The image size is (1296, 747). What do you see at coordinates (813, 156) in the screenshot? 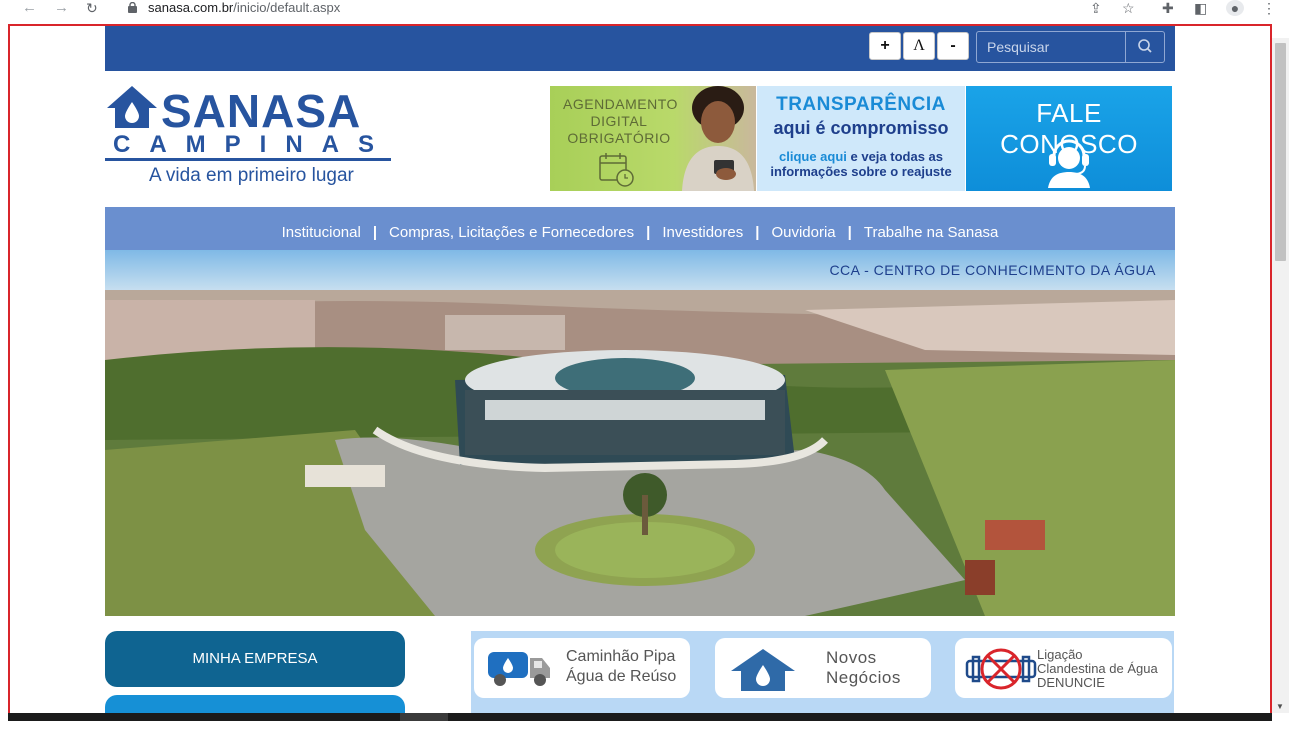
I see `banner-transparencia-link: clique aqui` at bounding box center [813, 156].